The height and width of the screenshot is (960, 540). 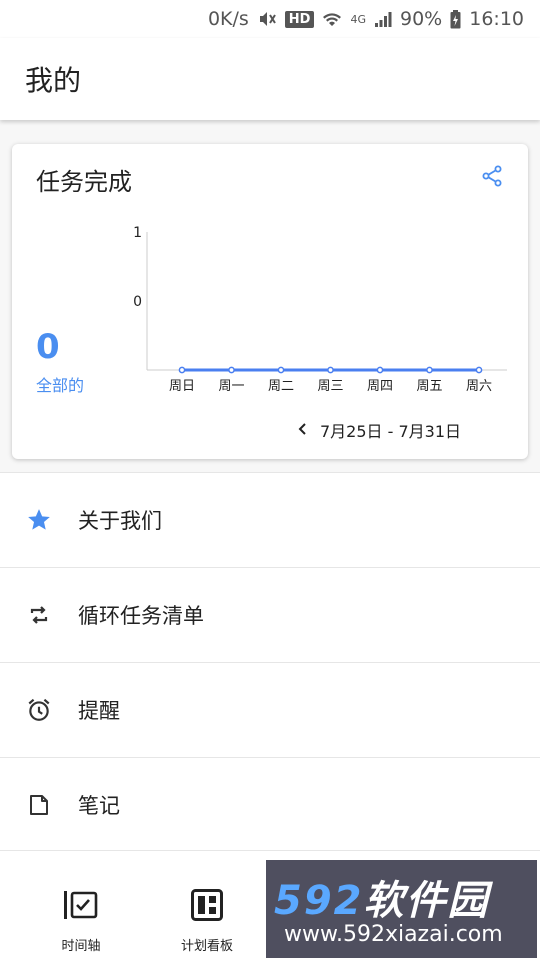 I want to click on x-tick-label: 周二, so click(x=281, y=386).